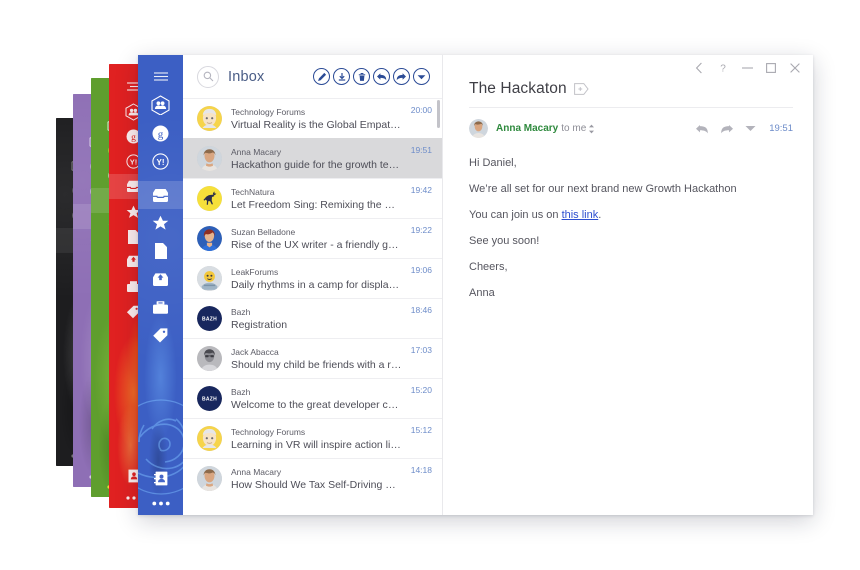 This screenshot has width=860, height=570. I want to click on message-subject: How Should We Tax Self-Driving Cars?, so click(316, 484).